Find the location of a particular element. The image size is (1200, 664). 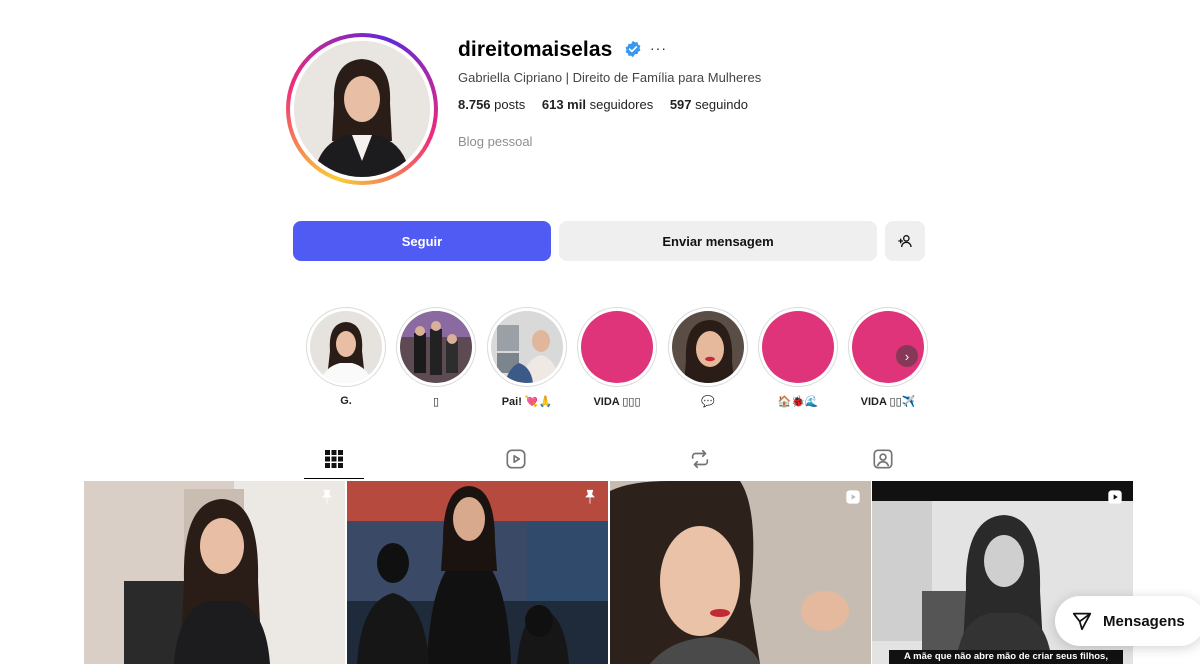

add-user-icon is located at coordinates (905, 241).